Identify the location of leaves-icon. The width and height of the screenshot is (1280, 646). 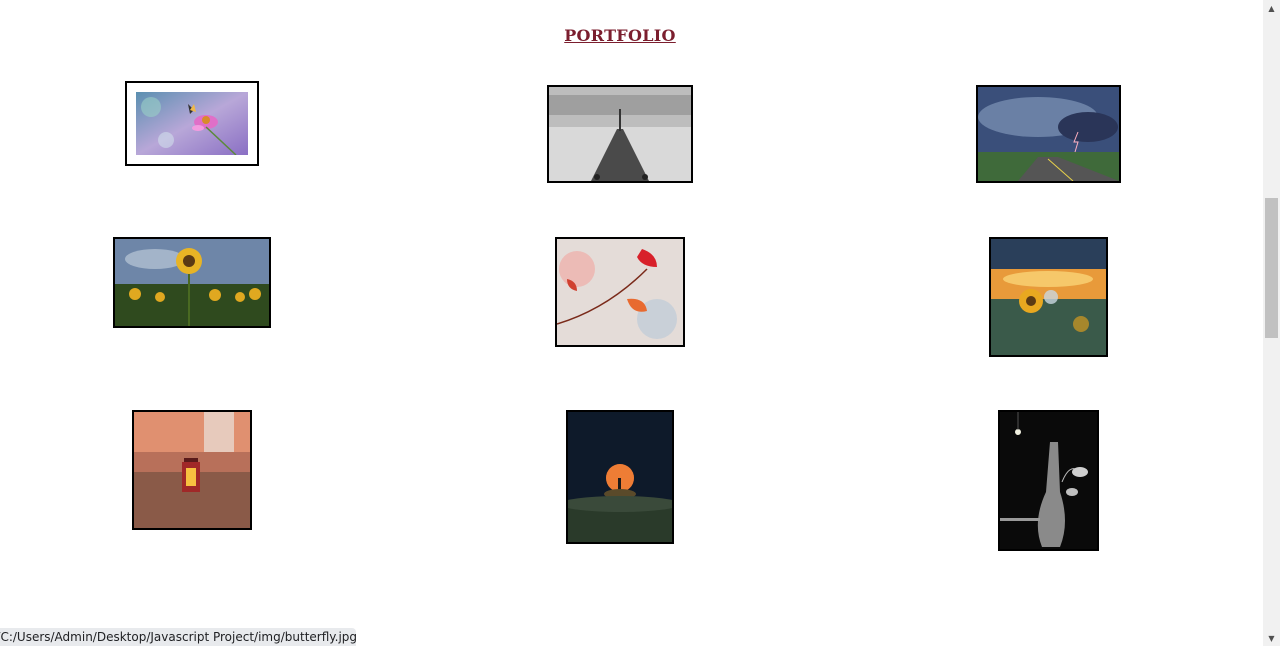
(620, 292).